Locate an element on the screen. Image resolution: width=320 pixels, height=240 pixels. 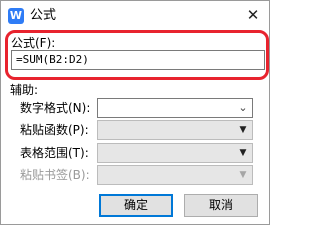
table-range-label: 表格范围(T): is located at coordinates (54, 153).